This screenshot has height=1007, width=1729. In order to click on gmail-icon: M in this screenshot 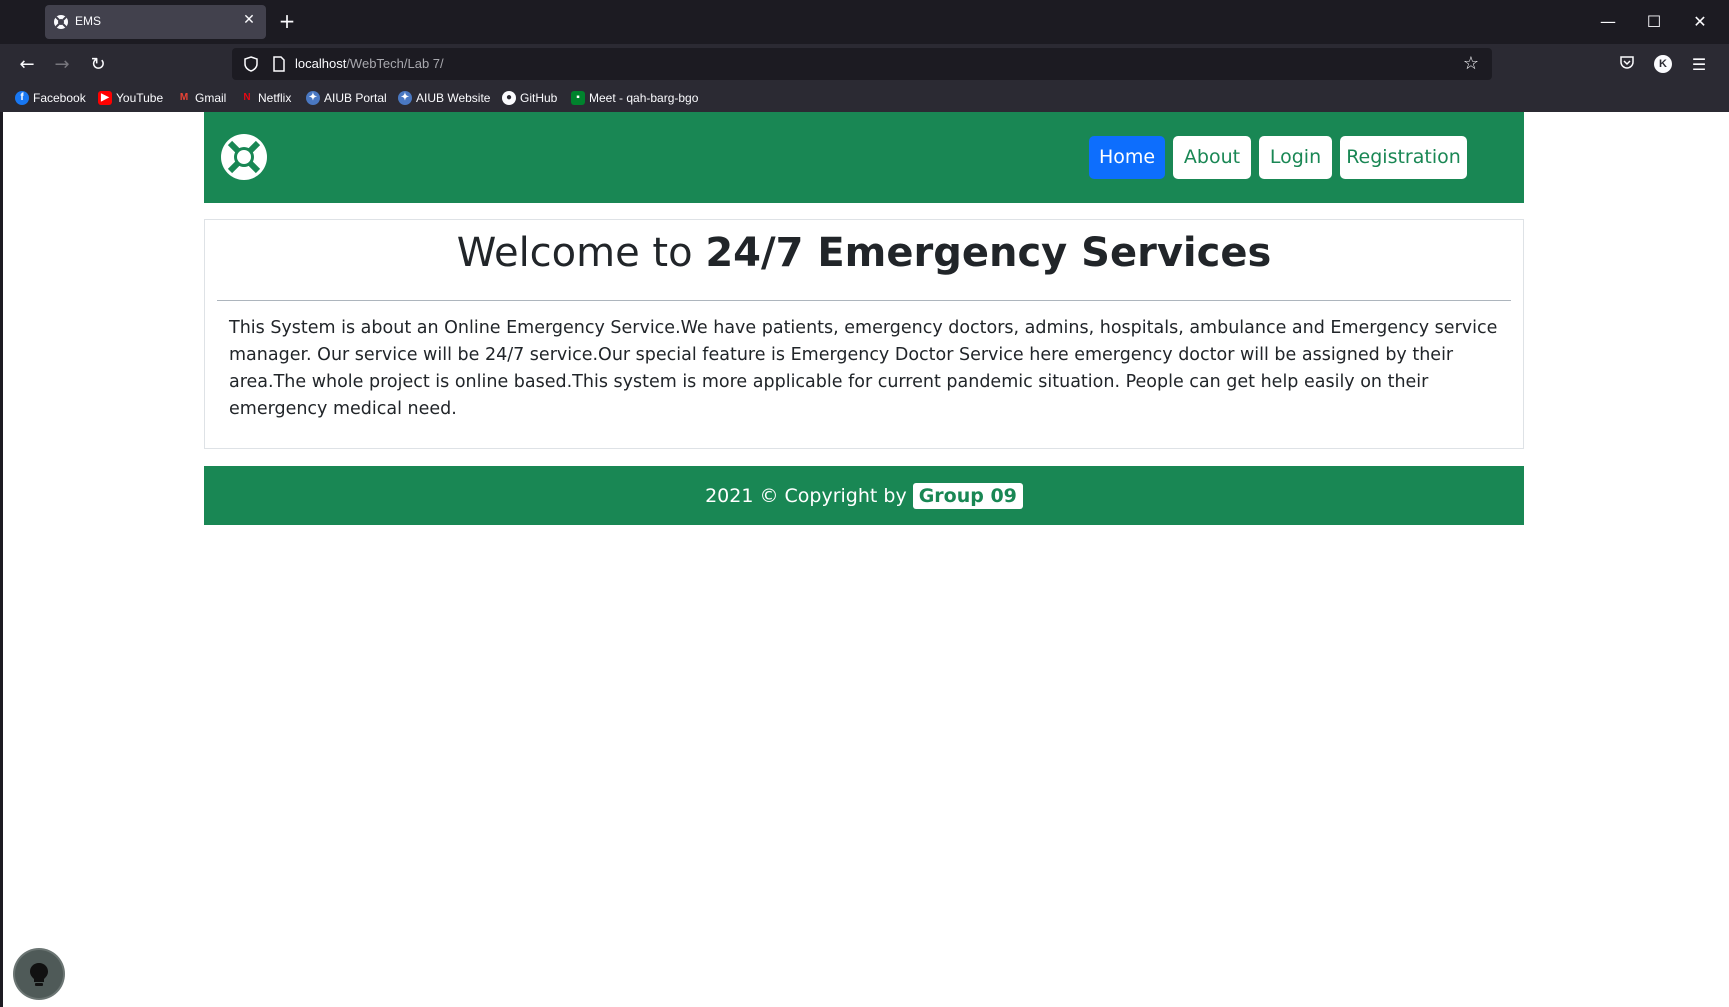, I will do `click(184, 97)`.